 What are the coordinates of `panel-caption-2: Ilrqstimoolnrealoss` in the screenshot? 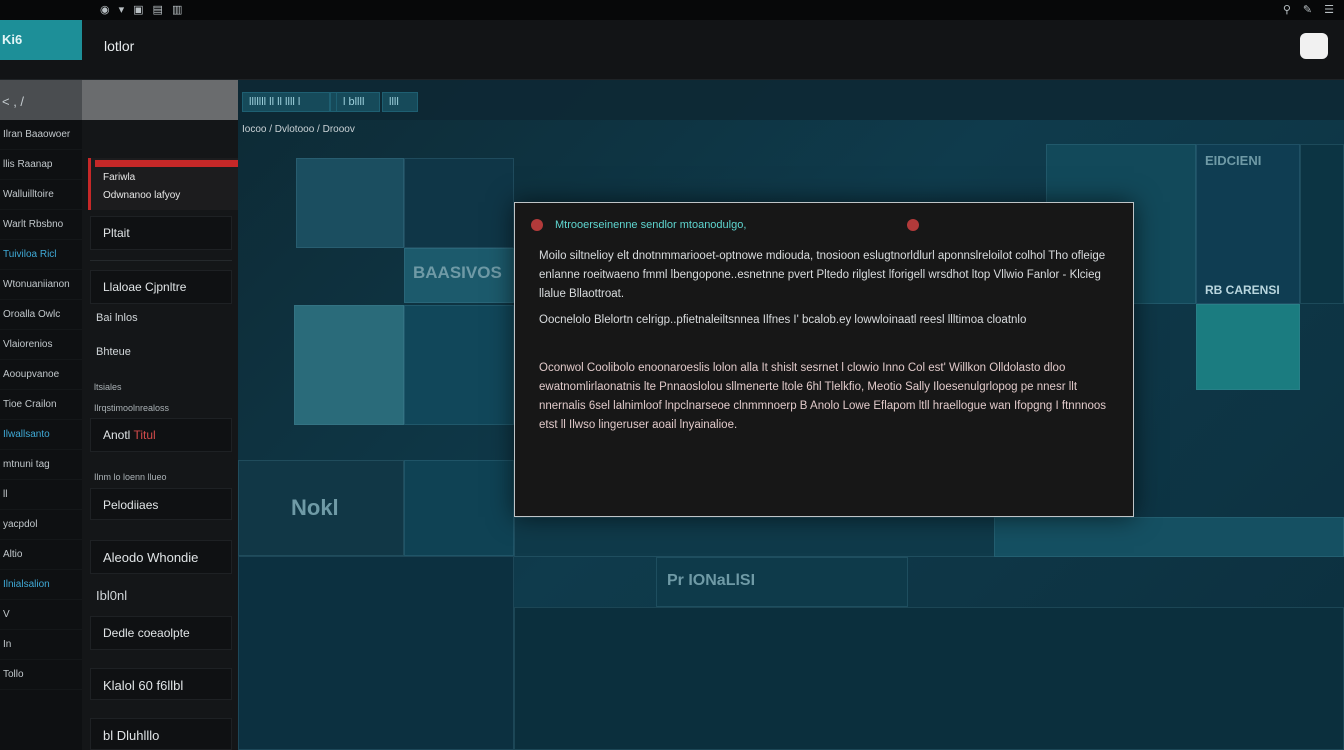 It's located at (132, 408).